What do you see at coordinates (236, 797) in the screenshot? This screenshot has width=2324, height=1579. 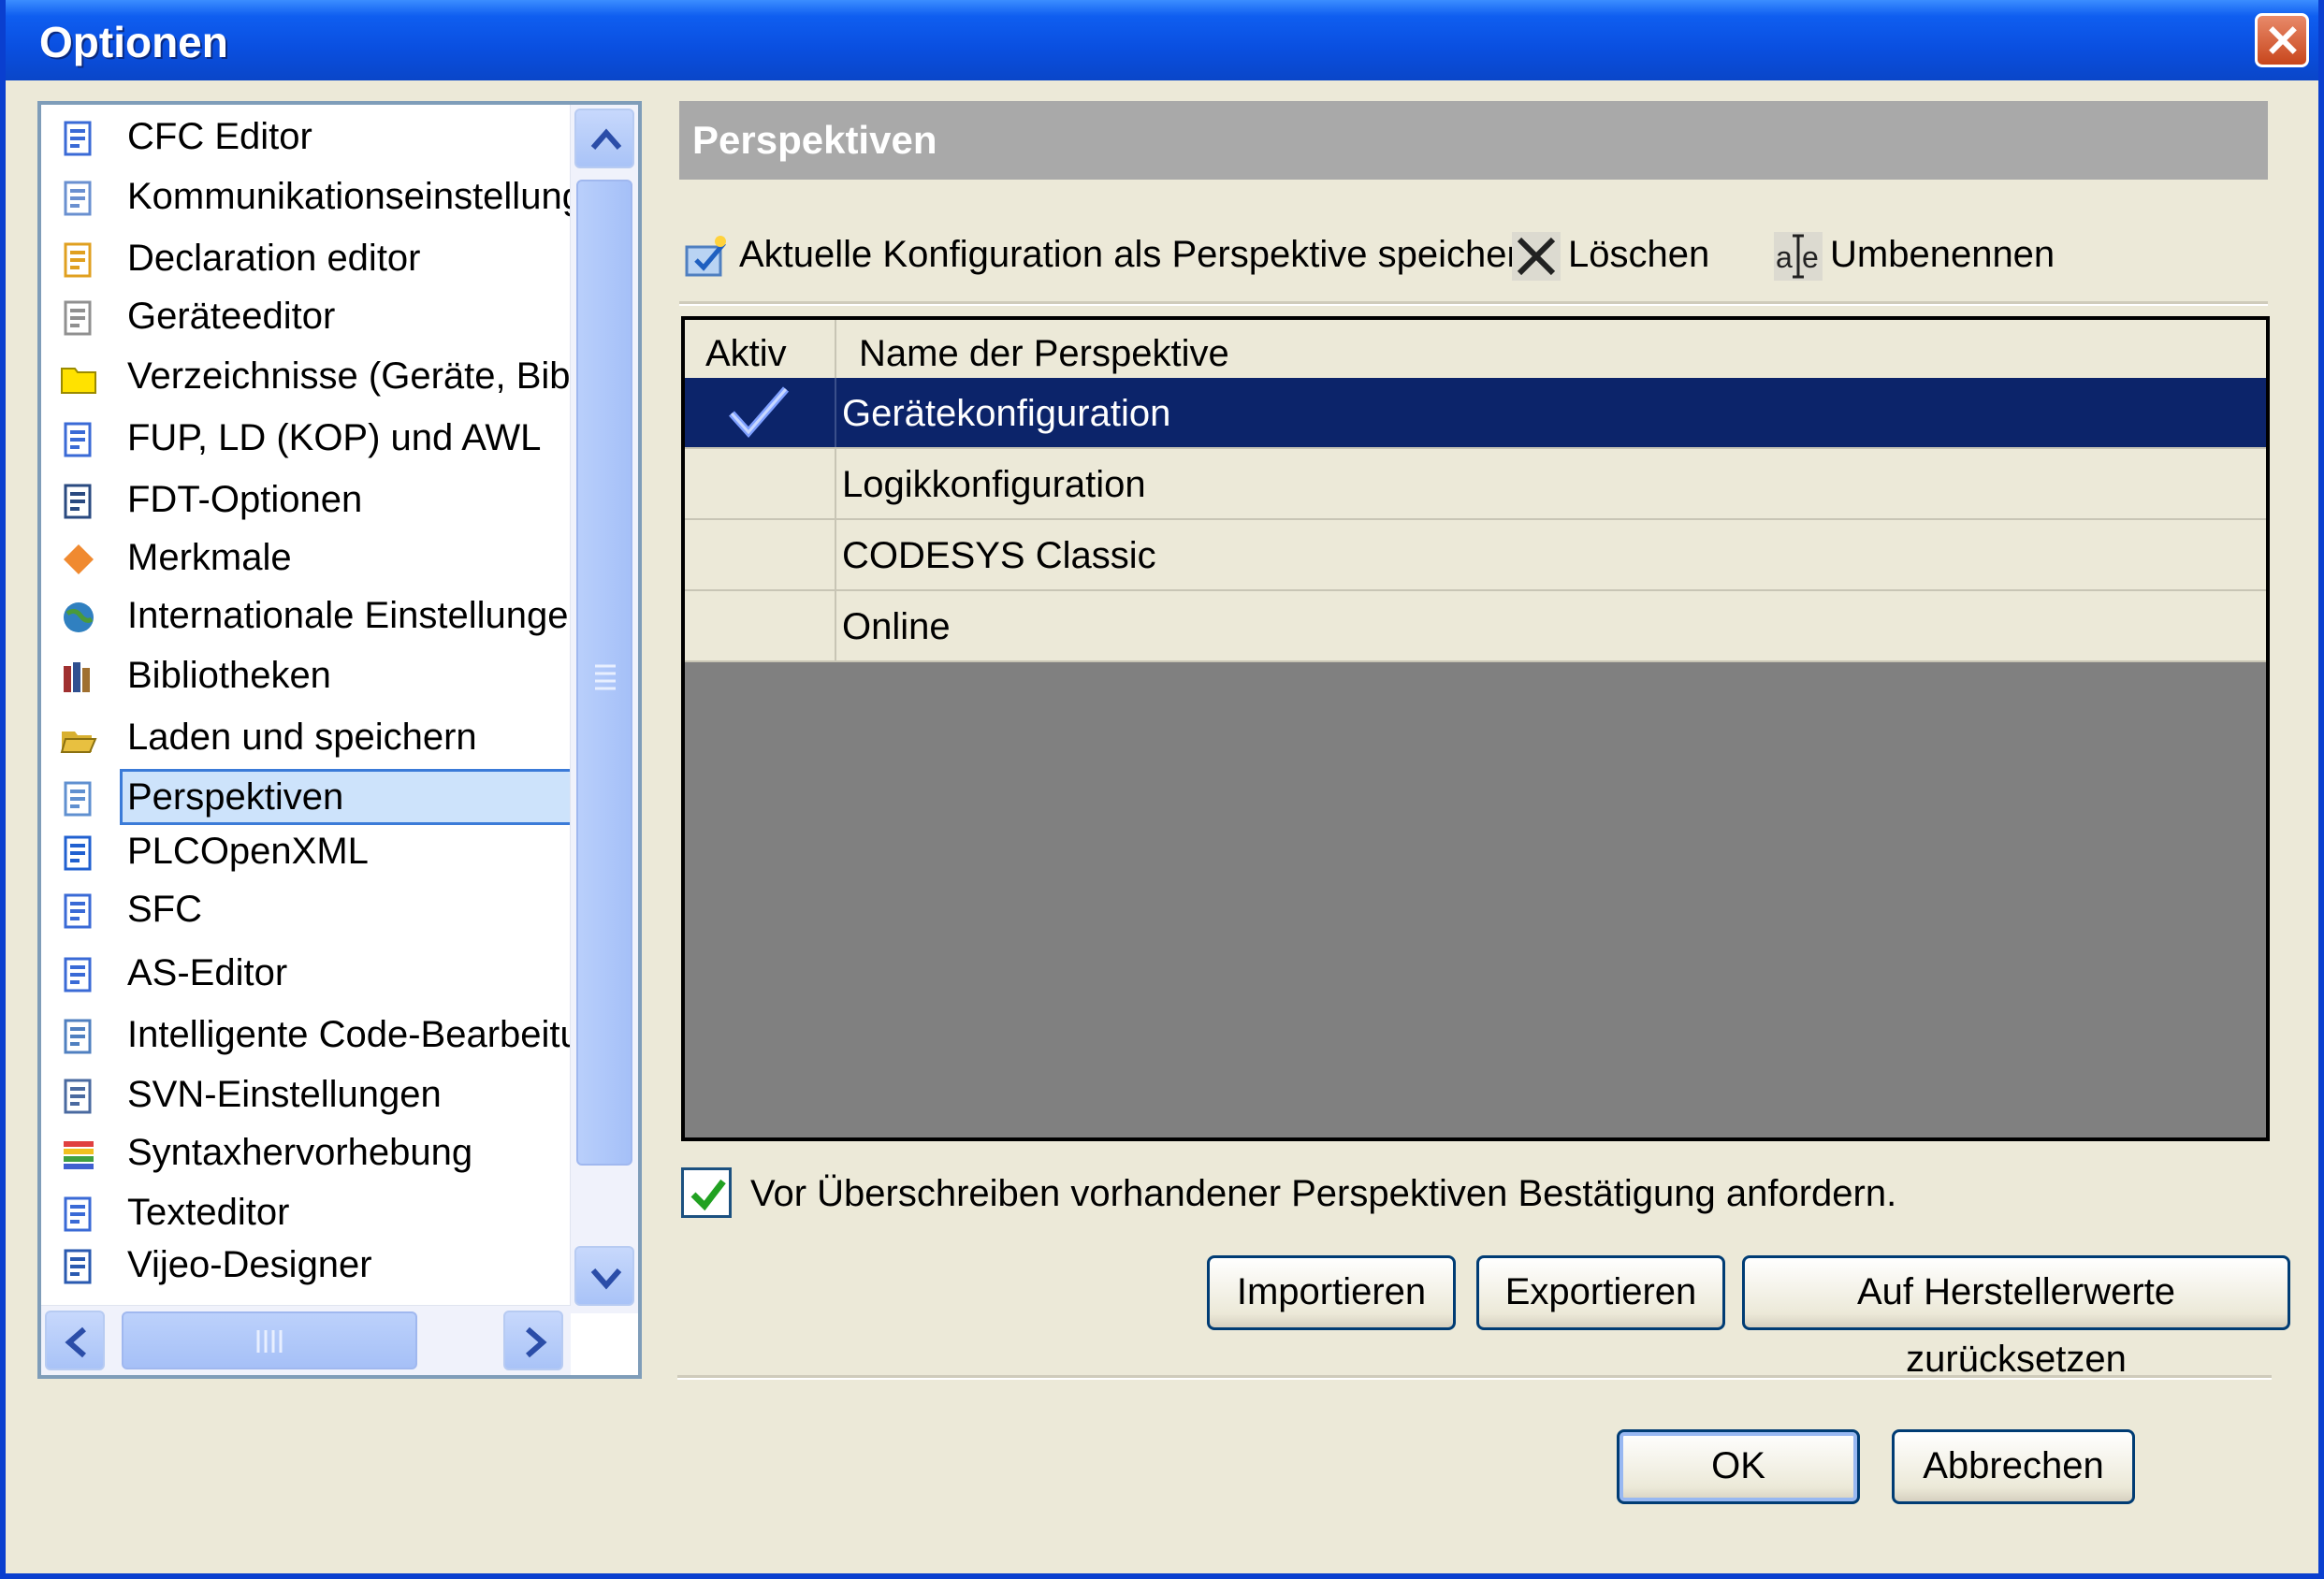 I see `tree-item-label: Perspektiven` at bounding box center [236, 797].